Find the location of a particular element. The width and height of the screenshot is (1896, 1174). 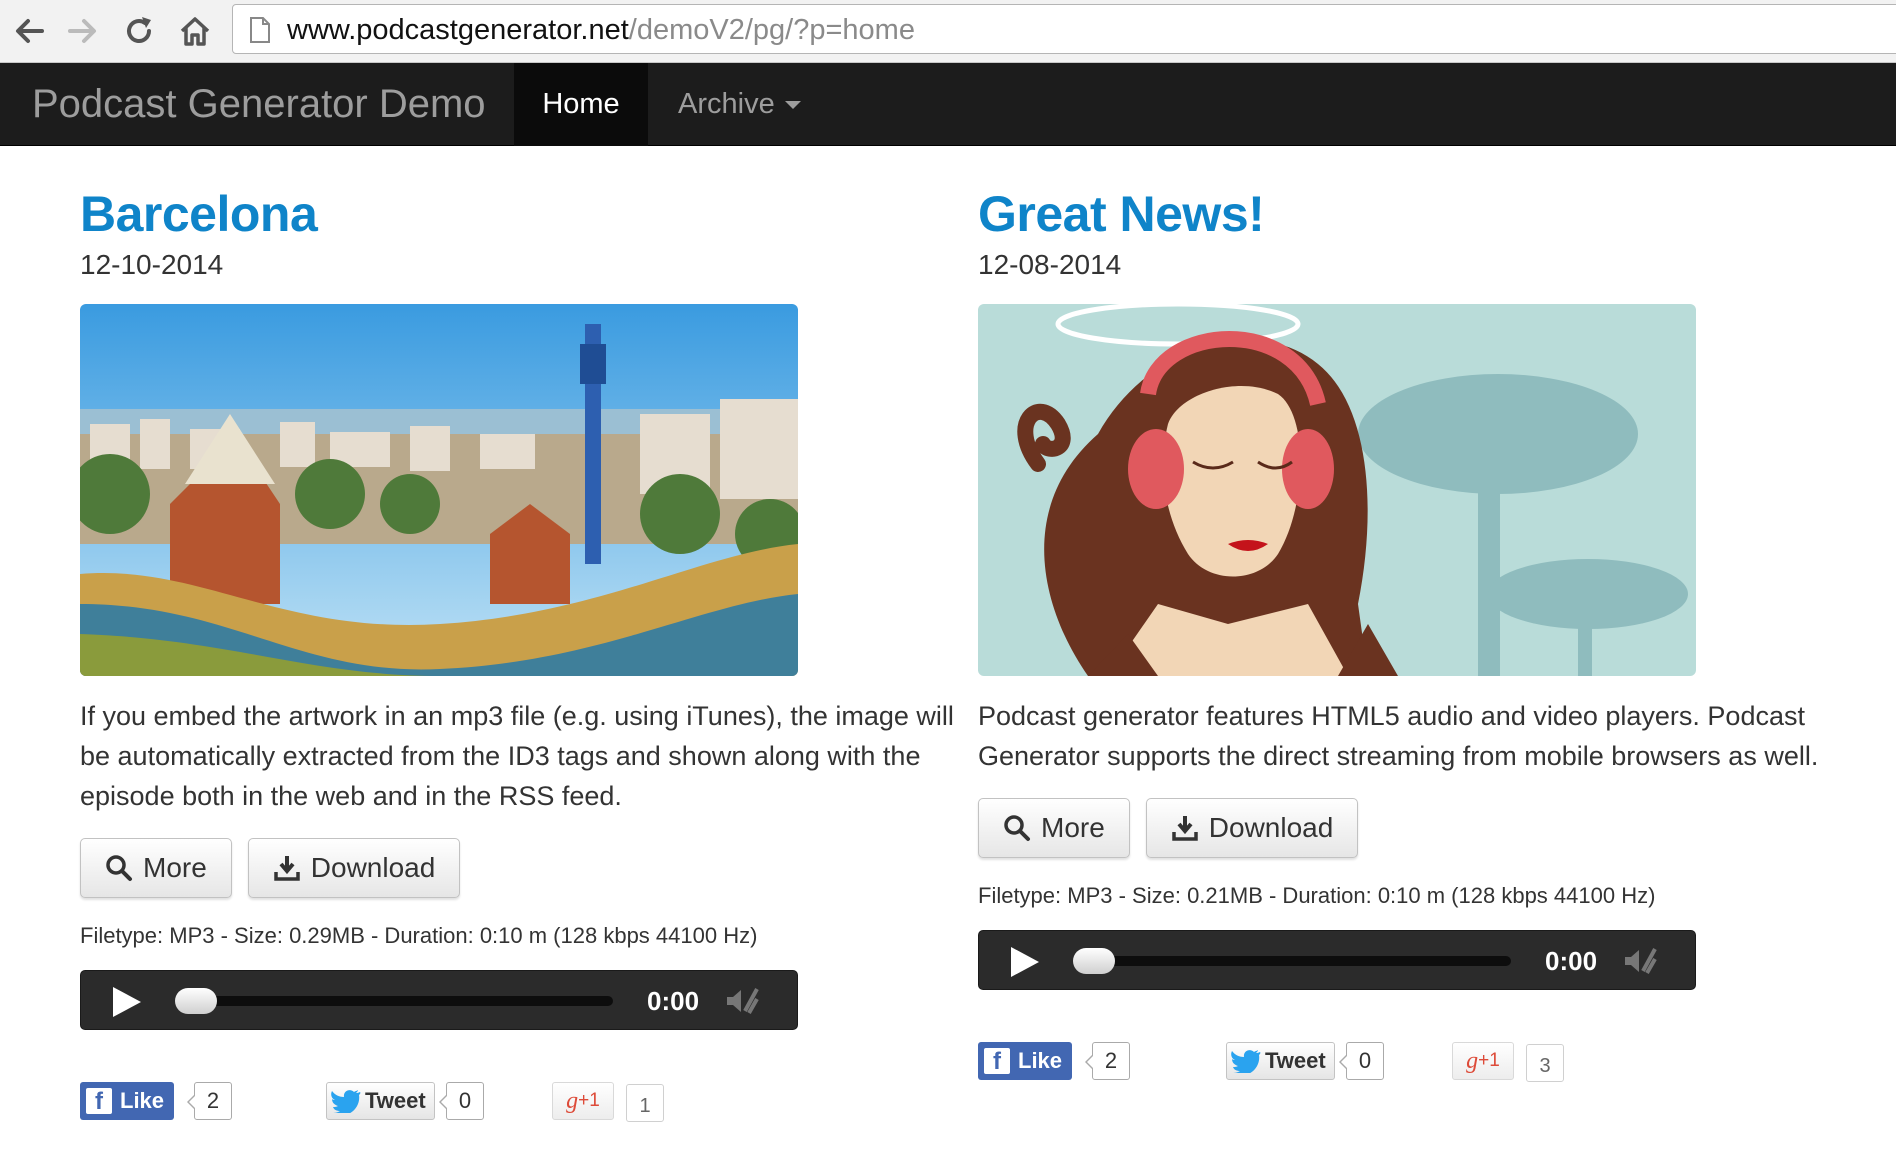

plusone-count: 1 is located at coordinates (645, 1103).